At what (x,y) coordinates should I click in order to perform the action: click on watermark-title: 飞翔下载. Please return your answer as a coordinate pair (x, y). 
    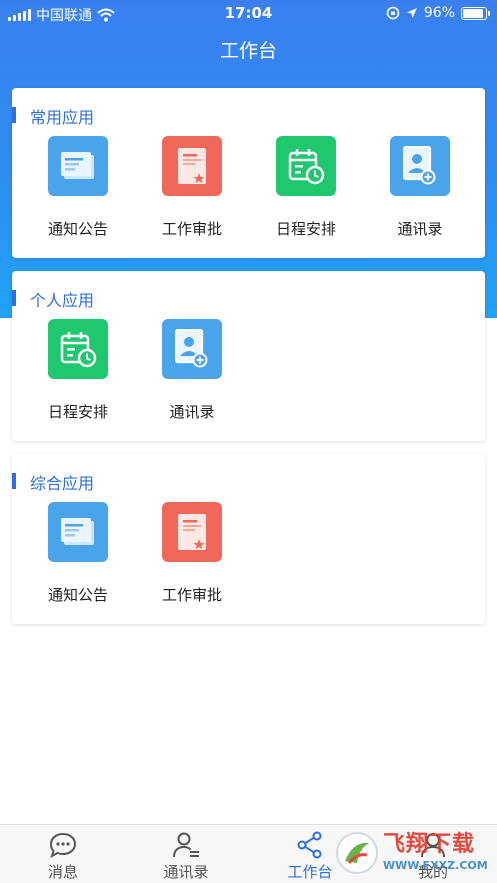
    Looking at the image, I should click on (429, 844).